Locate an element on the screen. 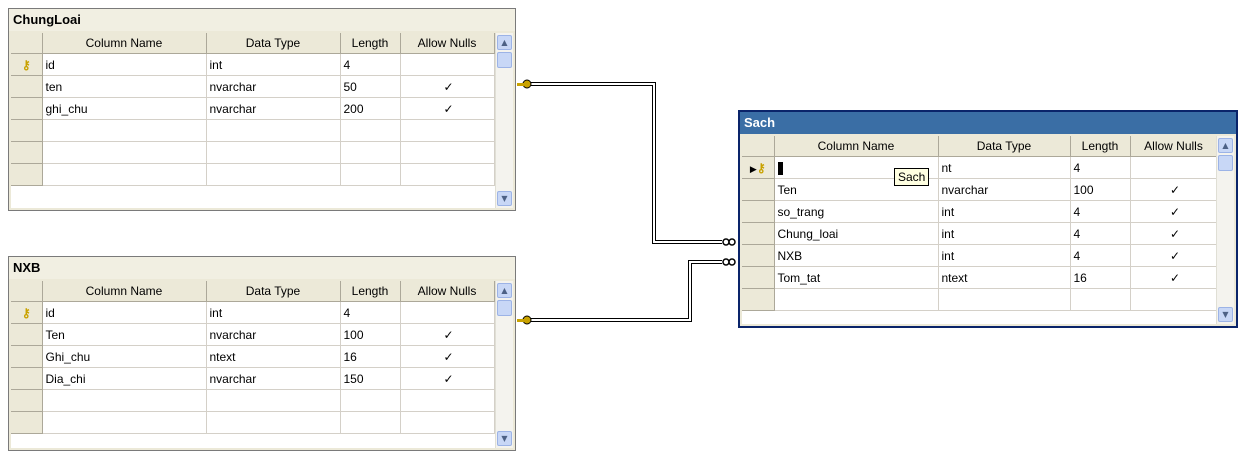 This screenshot has height=451, width=1243. row-selector: ▶⚷ is located at coordinates (758, 167).